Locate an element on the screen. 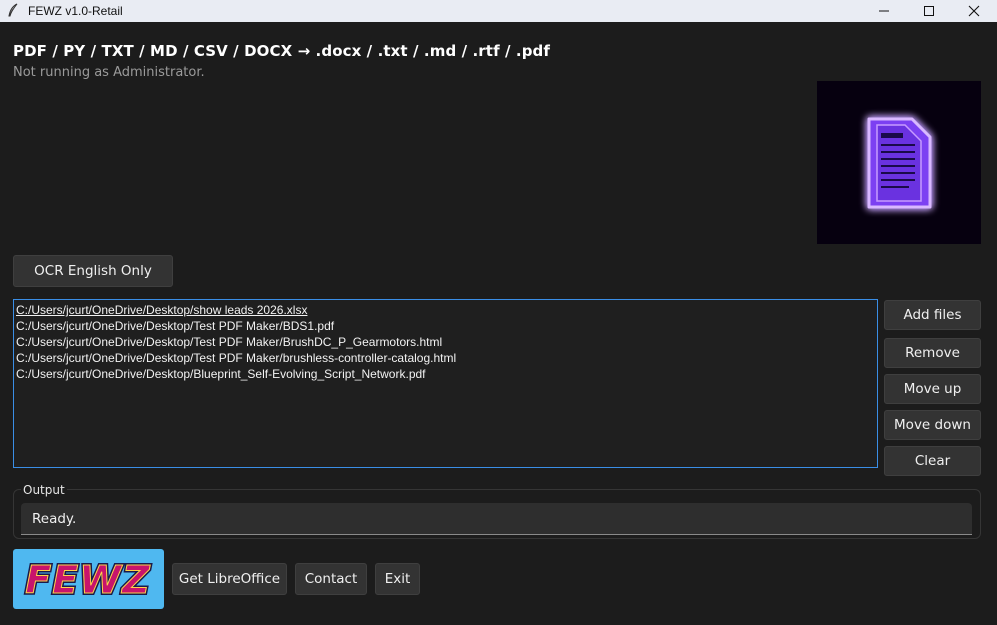  title-bar: FEWZ v1.0-Retail is located at coordinates (498, 11).